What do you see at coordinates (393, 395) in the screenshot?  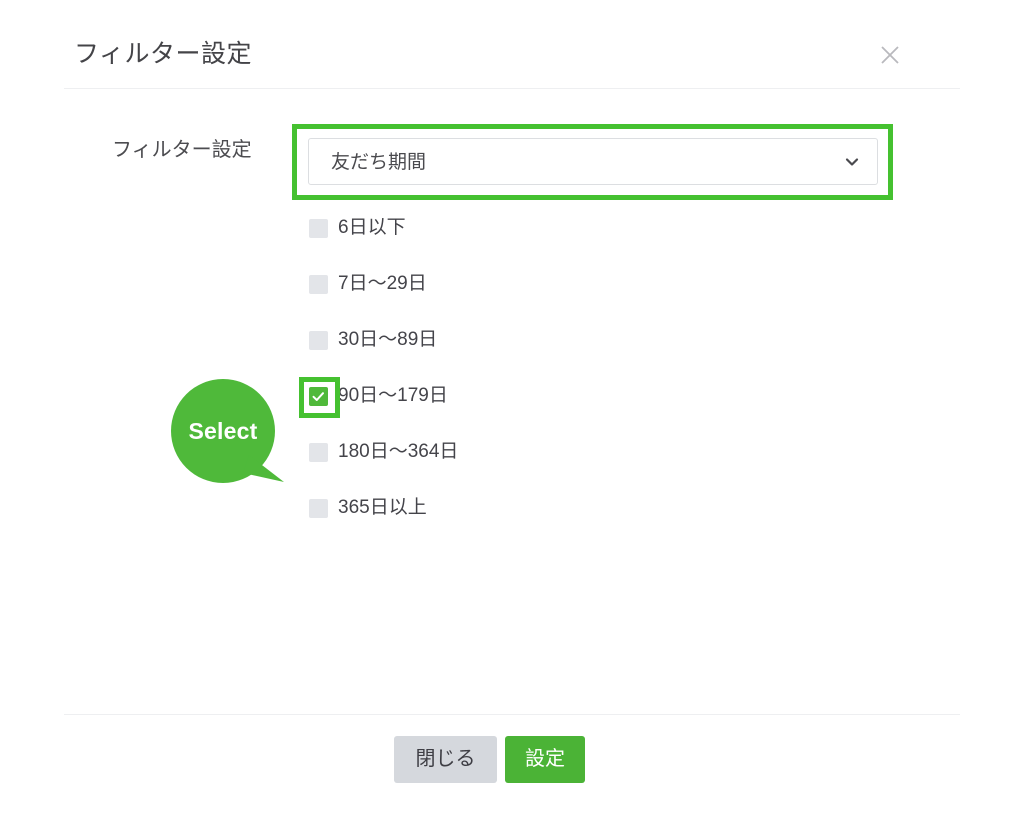 I see `filter-option-label: 90日〜179日` at bounding box center [393, 395].